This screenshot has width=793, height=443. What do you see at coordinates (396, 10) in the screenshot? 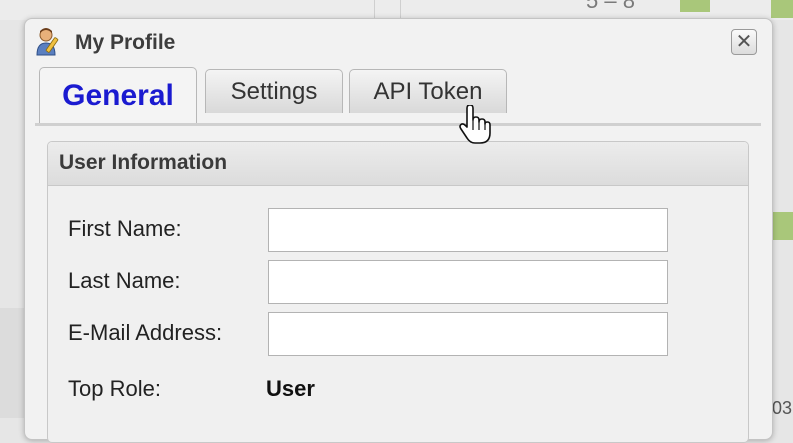
I see `background-toolbar` at bounding box center [396, 10].